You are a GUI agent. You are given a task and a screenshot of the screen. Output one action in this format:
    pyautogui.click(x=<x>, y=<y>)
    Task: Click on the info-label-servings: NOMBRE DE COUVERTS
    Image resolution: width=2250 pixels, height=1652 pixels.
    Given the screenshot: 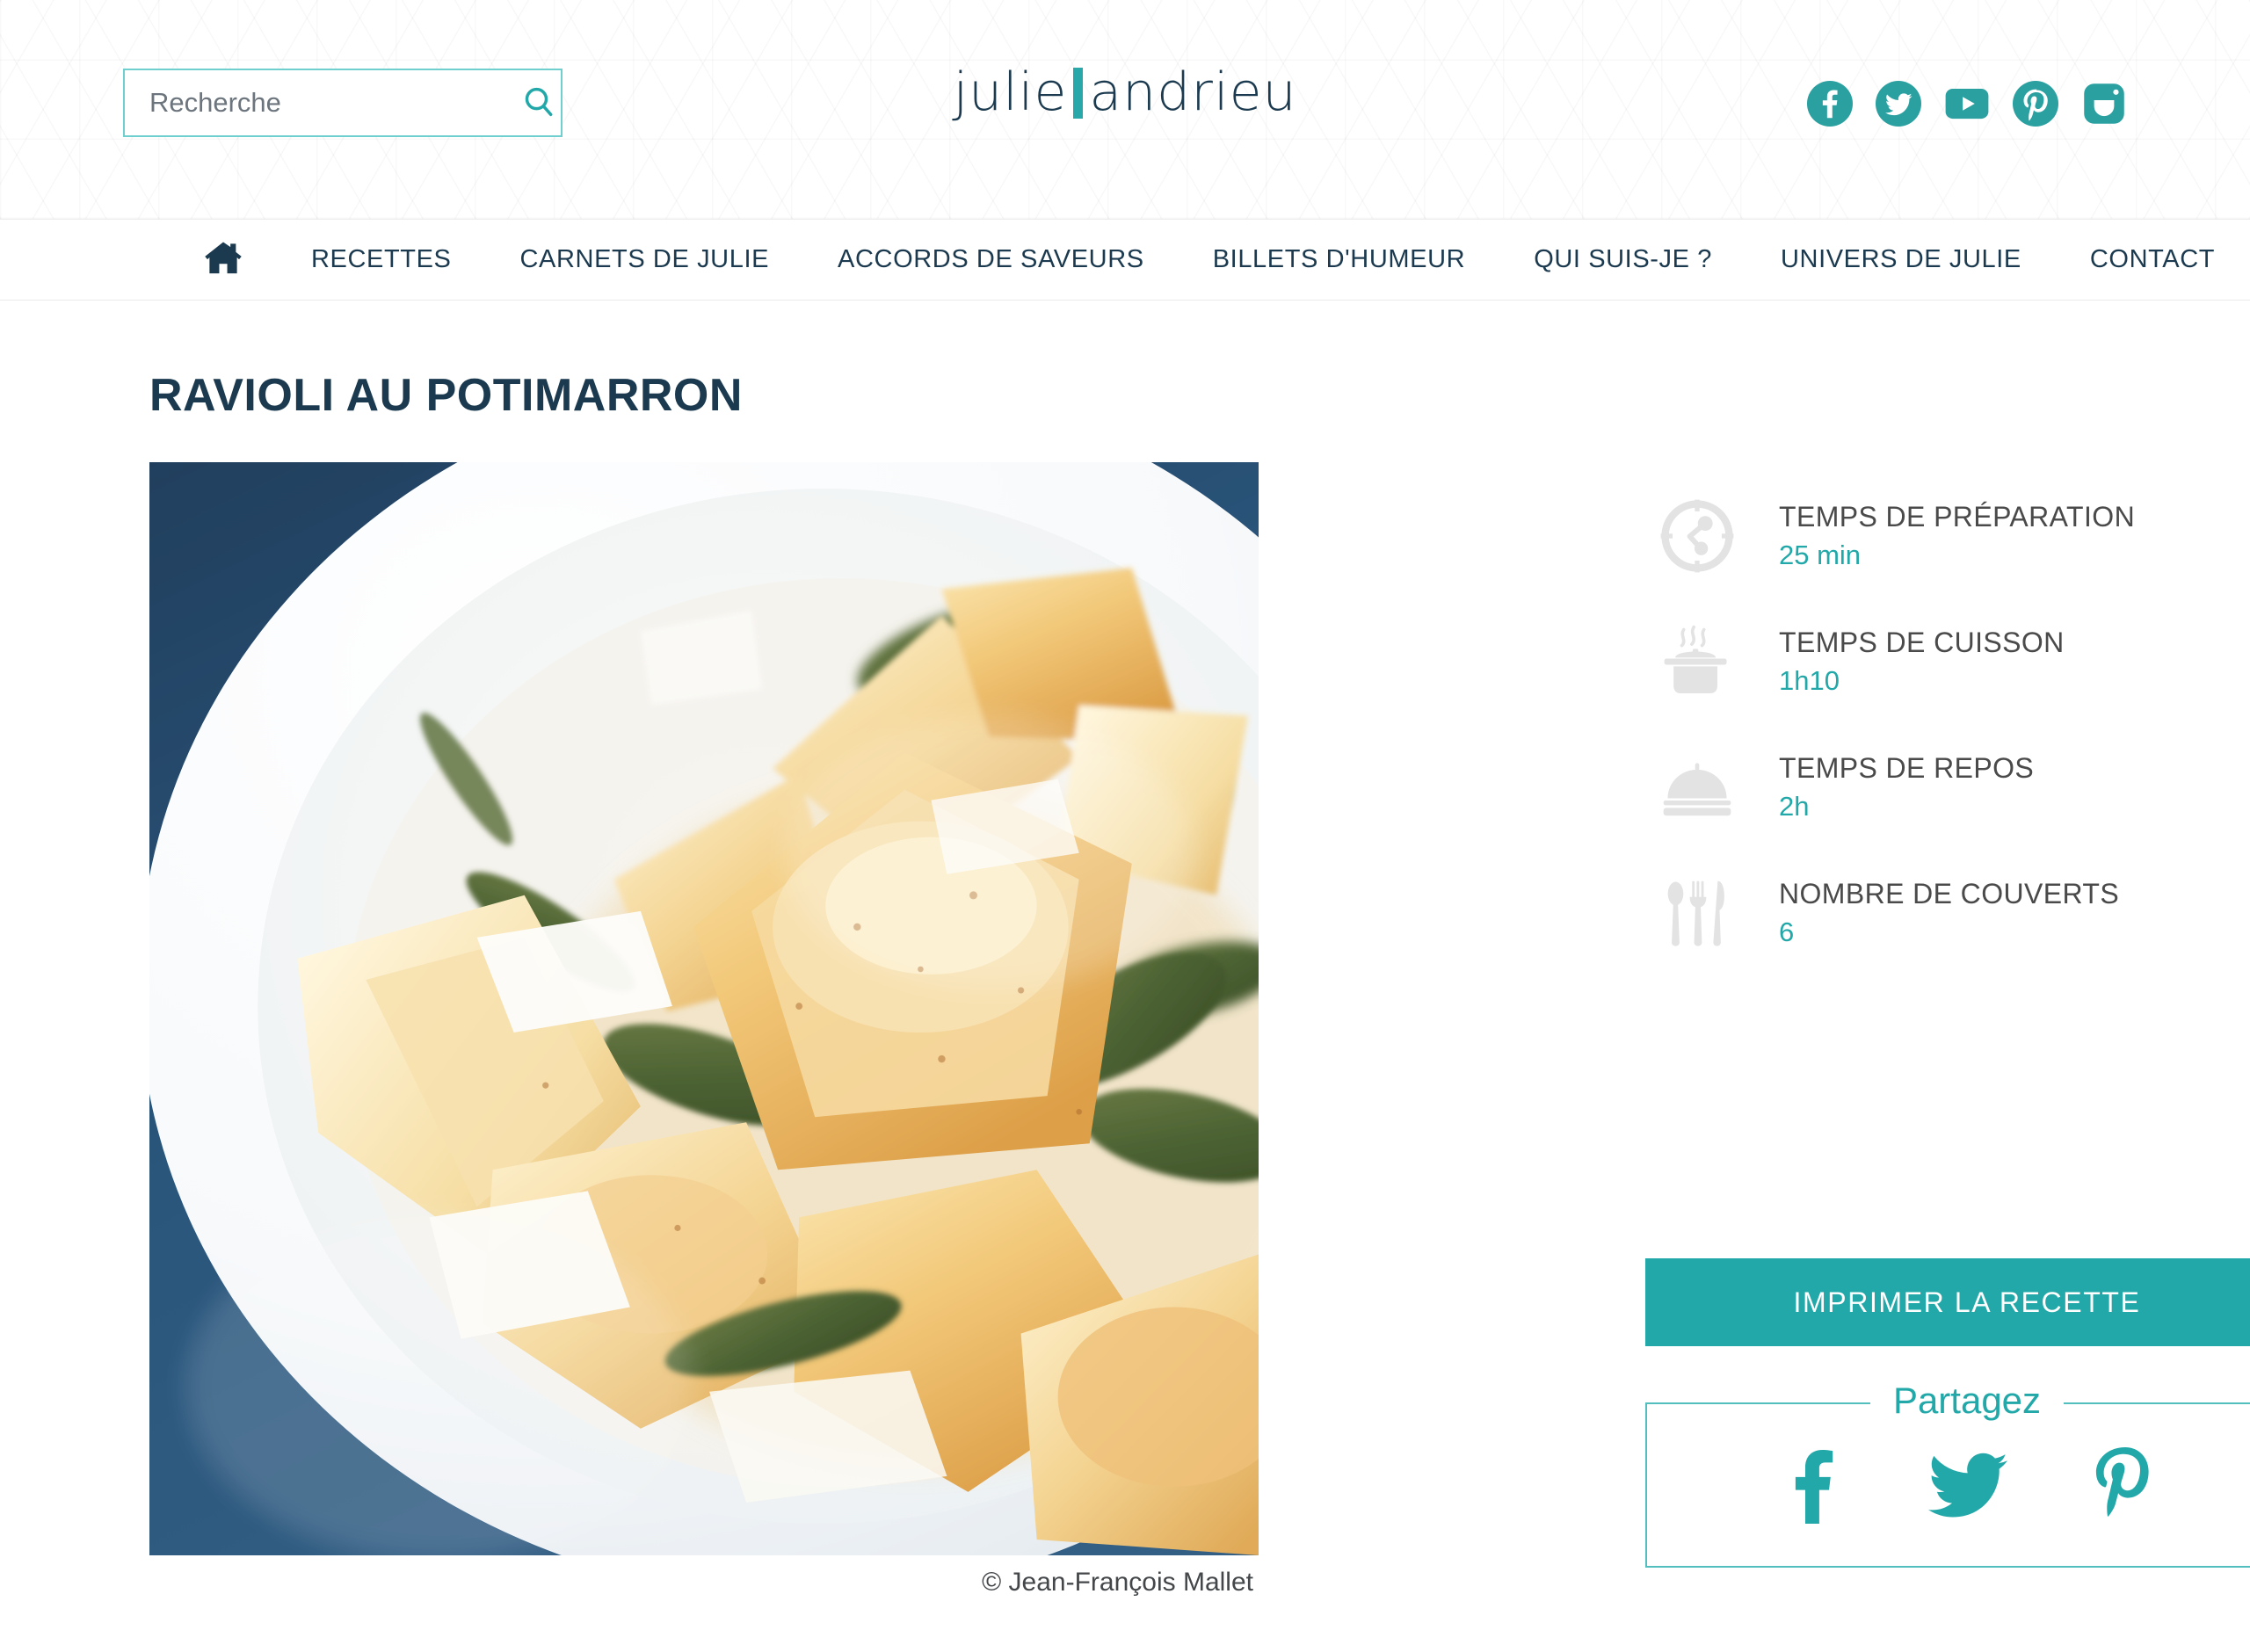 What is the action you would take?
    pyautogui.click(x=1950, y=894)
    